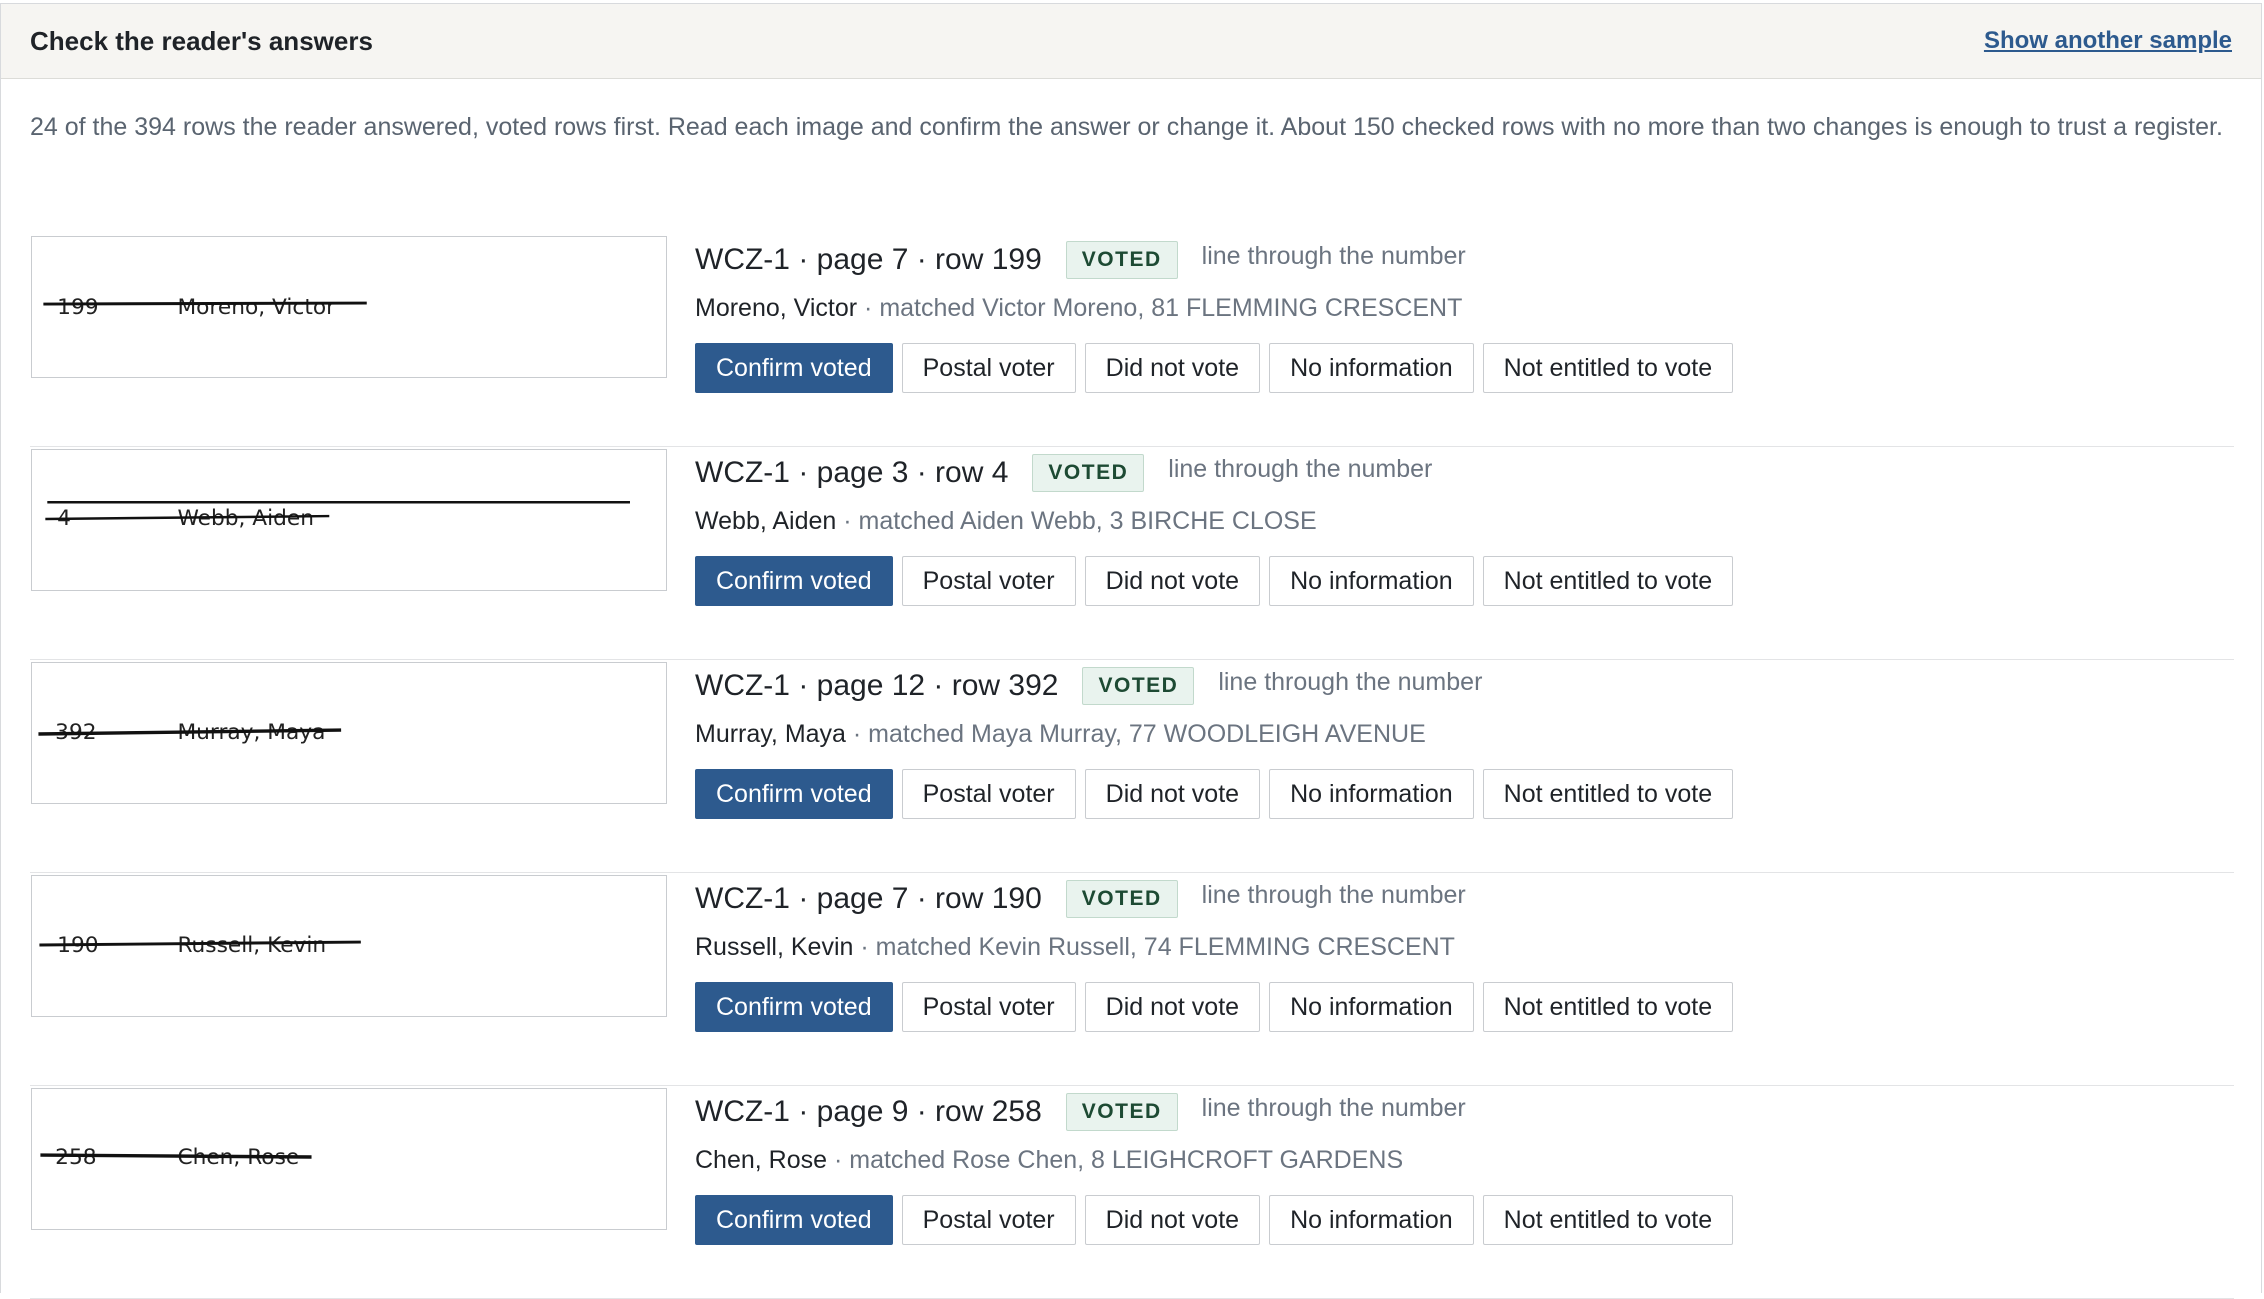 The width and height of the screenshot is (2264, 1299). I want to click on row-reference: WCZ-1 · page 12 · row 392, so click(877, 685).